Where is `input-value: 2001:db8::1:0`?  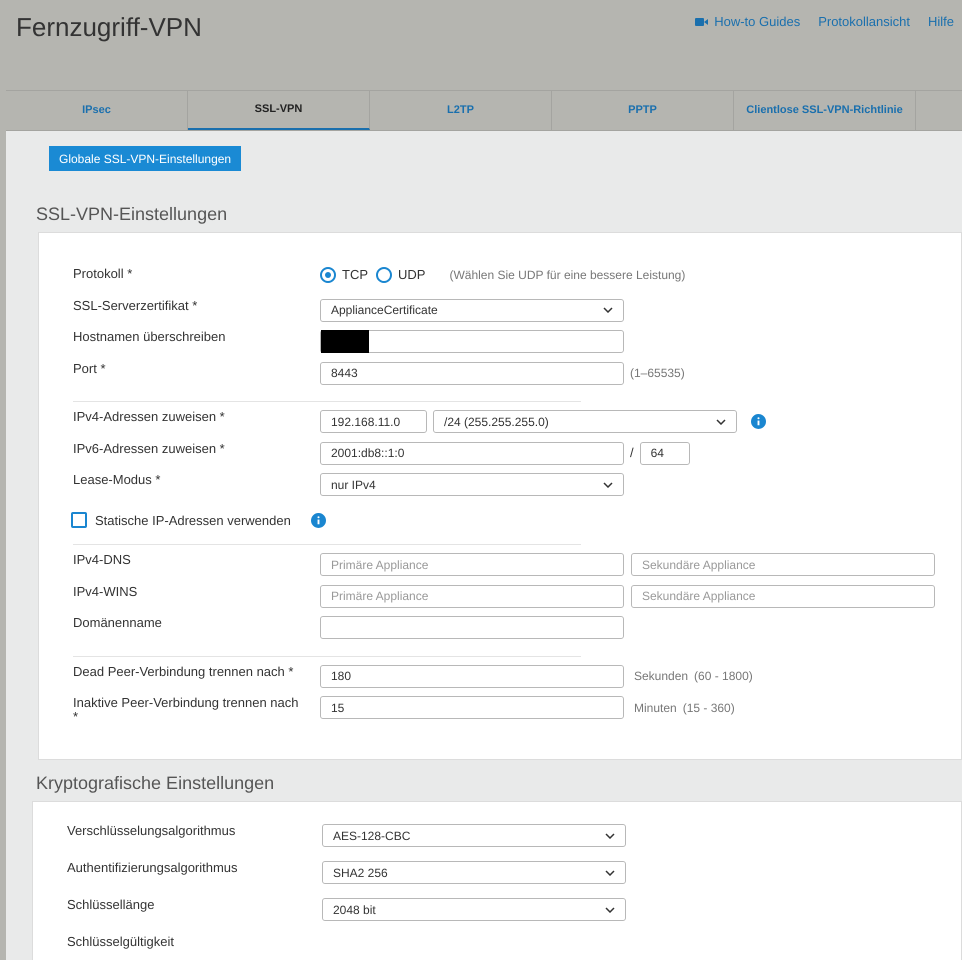 input-value: 2001:db8::1:0 is located at coordinates (367, 453).